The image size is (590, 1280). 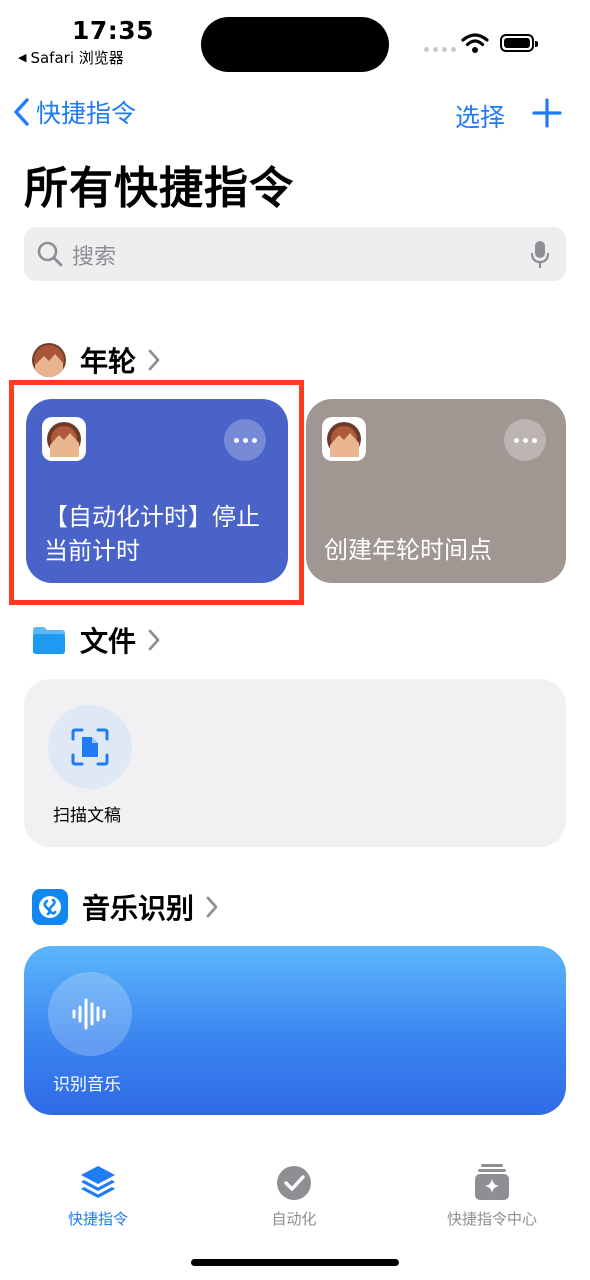 I want to click on tab-shortcuts: 快捷指令, so click(x=98, y=1195).